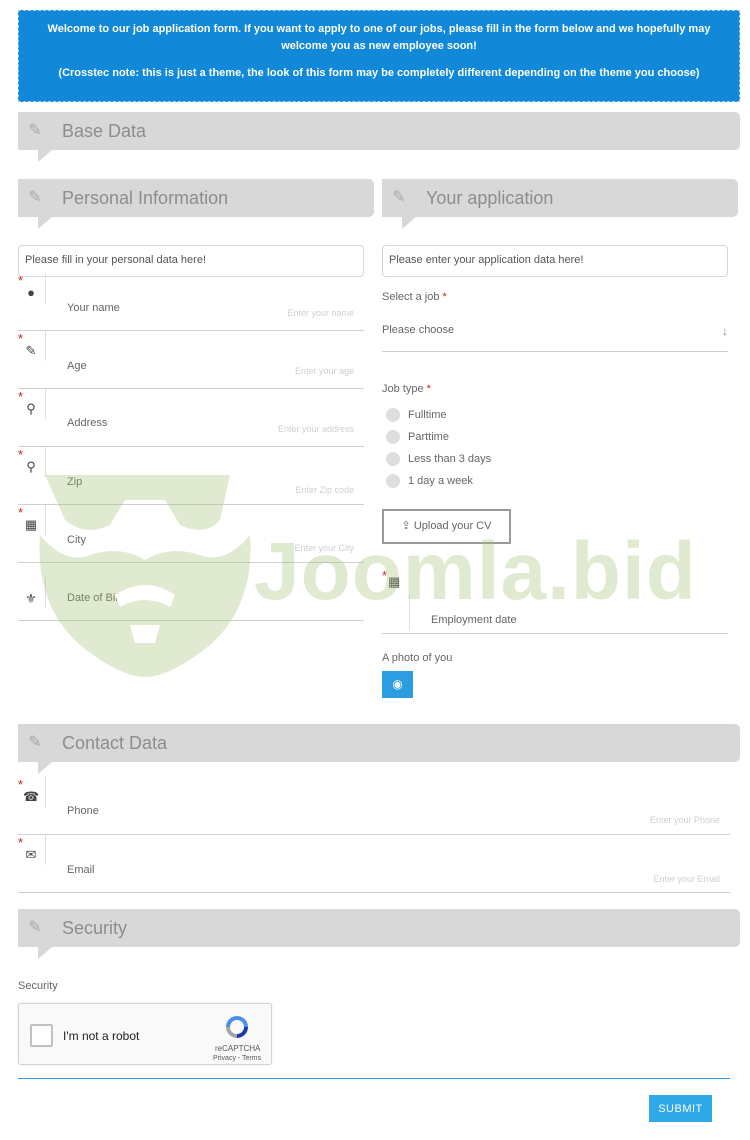 This screenshot has height=1140, width=750. What do you see at coordinates (427, 415) in the screenshot?
I see `radio-label: Fulltime` at bounding box center [427, 415].